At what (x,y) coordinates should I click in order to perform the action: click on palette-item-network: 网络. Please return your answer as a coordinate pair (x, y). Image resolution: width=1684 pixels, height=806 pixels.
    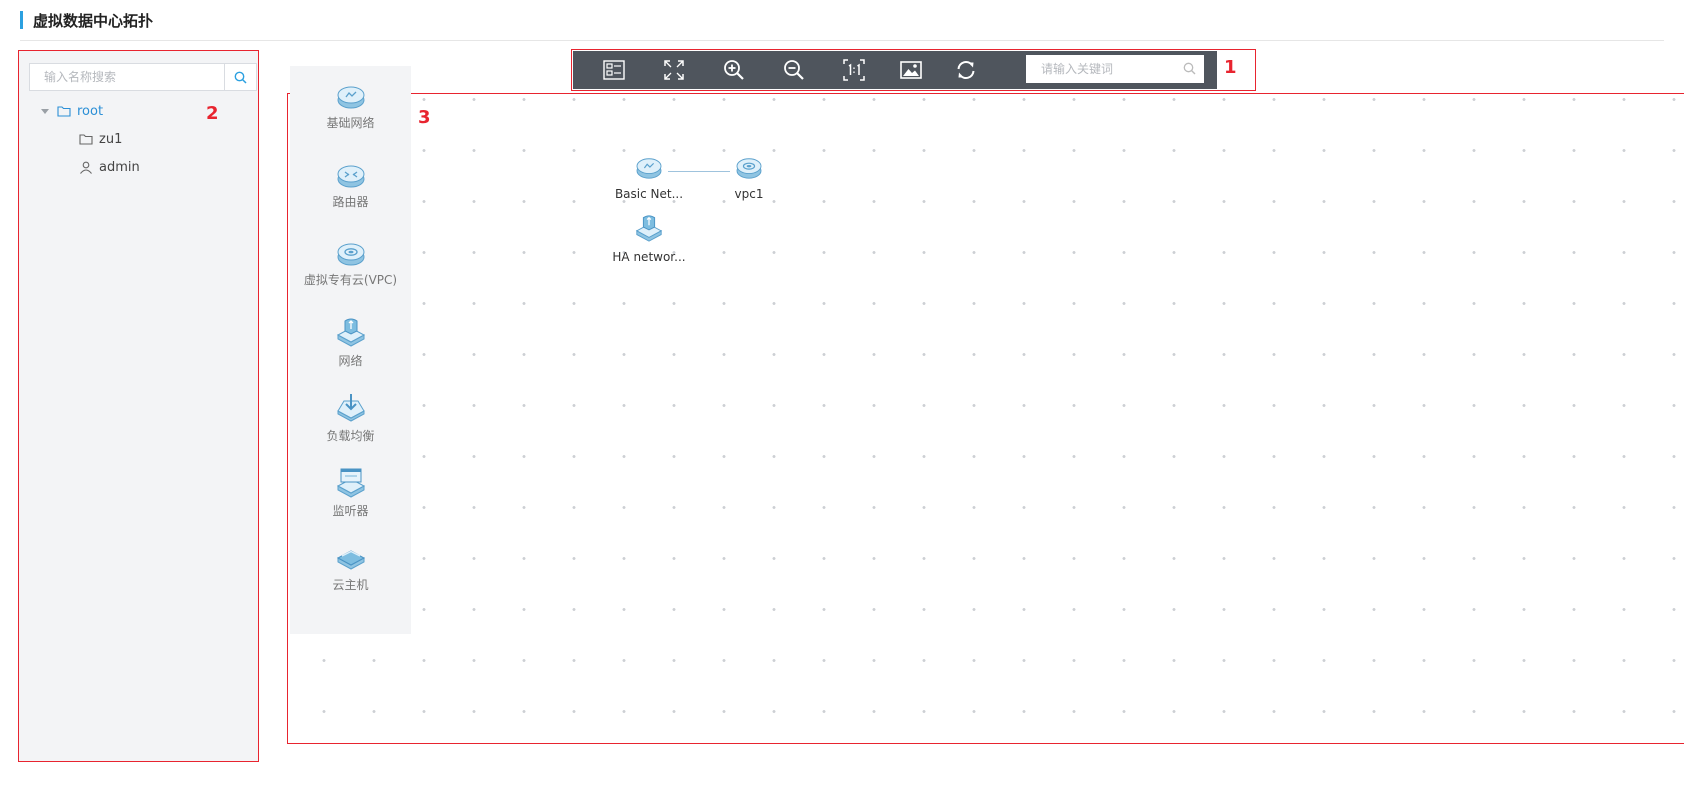
    Looking at the image, I should click on (350, 342).